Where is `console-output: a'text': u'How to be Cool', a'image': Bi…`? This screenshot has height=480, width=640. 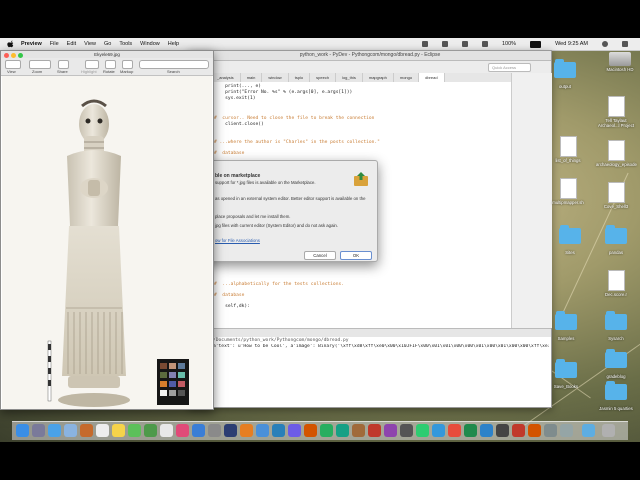 console-output: a'text': u'How to be Cool', a'image': Bi… is located at coordinates (381, 346).